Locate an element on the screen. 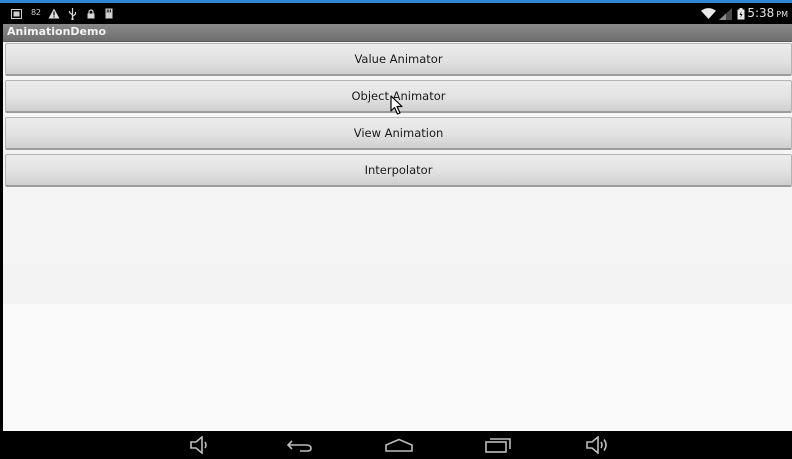 The width and height of the screenshot is (792, 459). usb-icon is located at coordinates (72, 13).